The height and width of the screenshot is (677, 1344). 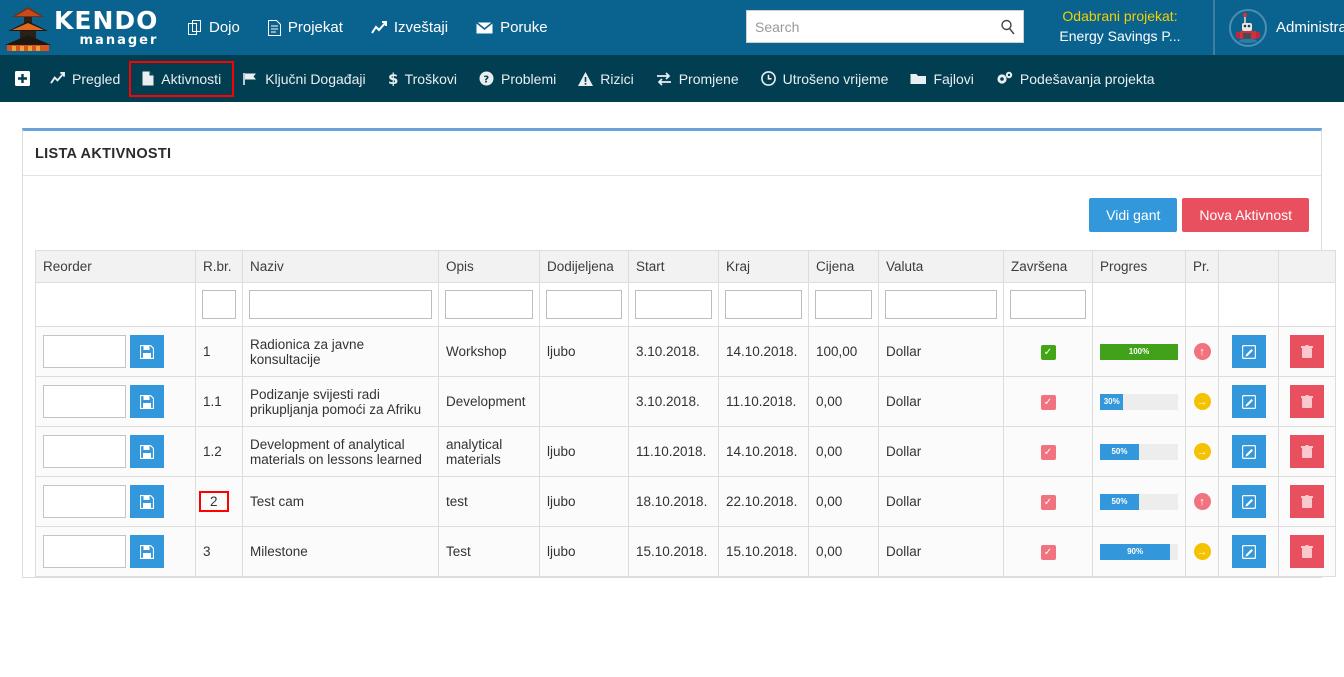 I want to click on filter-input-valuta, so click(x=941, y=304).